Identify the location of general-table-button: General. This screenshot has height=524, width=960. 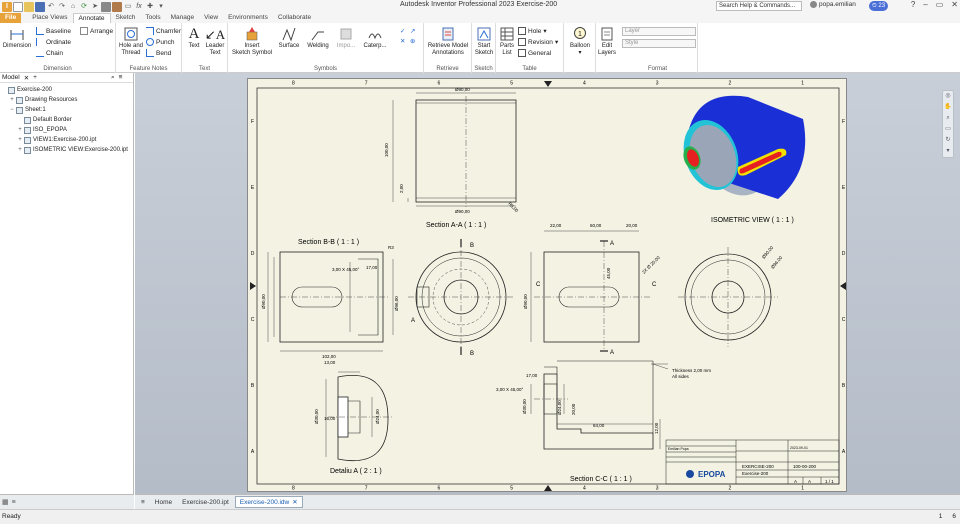
(534, 53).